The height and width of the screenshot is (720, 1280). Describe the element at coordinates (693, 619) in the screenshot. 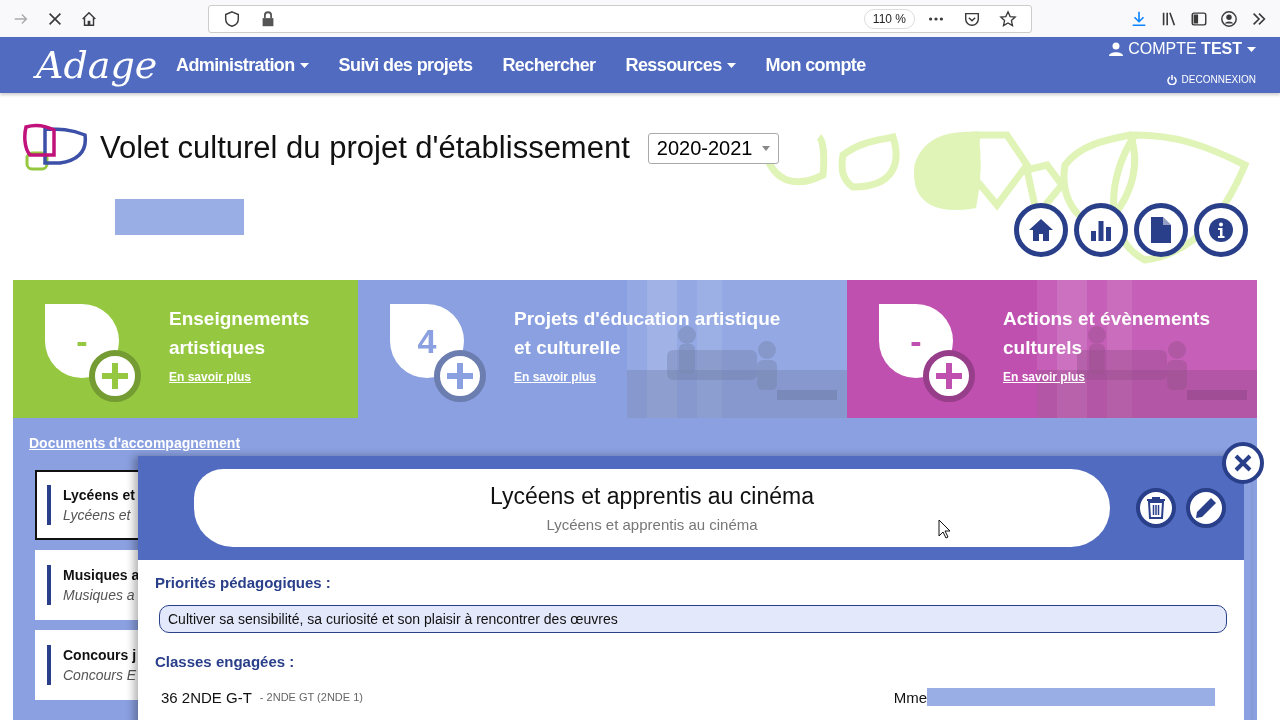

I see `priority-tag: Cultiver sa sensibilité, sa curiosité et son plaisir à rencontrer des œuvres` at that location.